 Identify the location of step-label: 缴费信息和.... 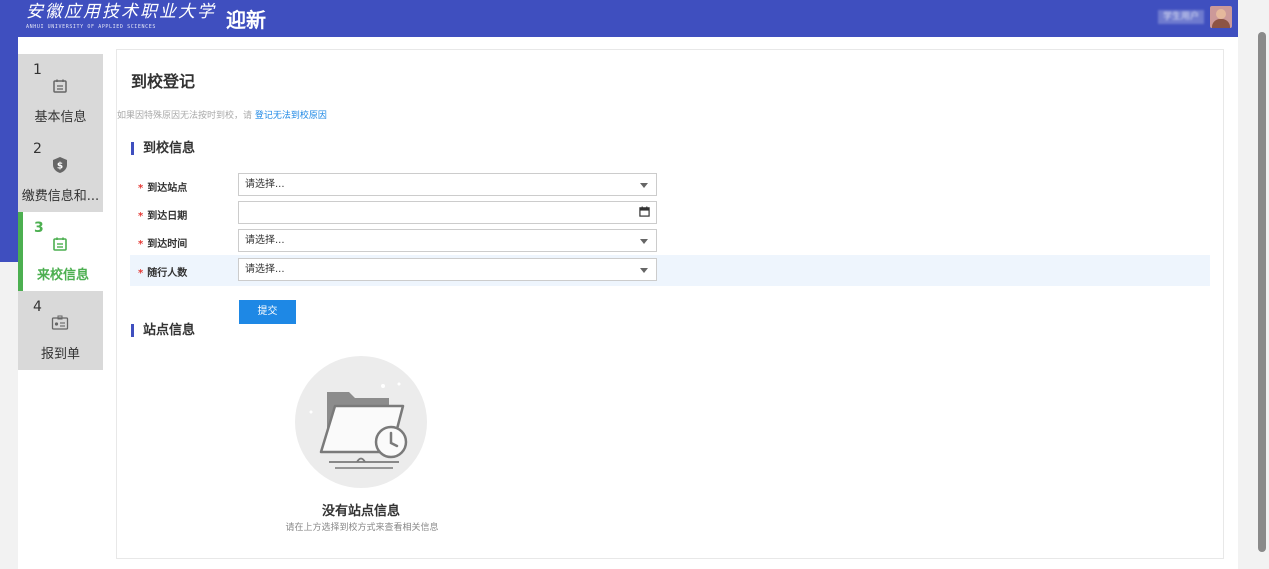
(60, 196).